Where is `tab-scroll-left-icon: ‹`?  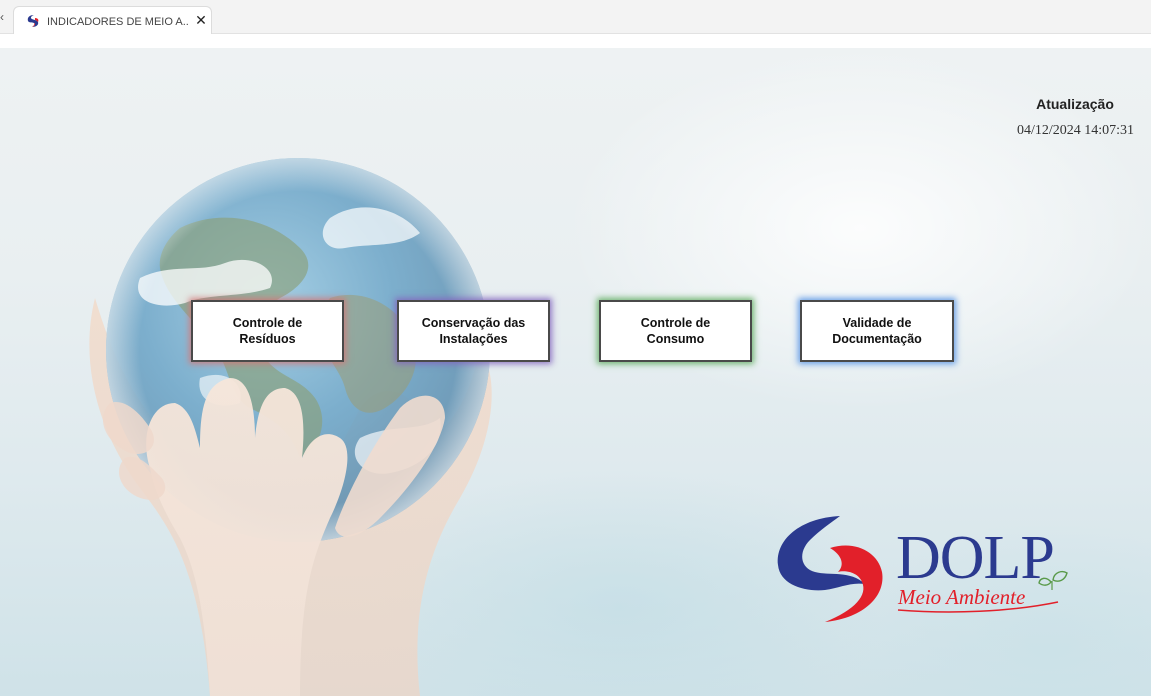 tab-scroll-left-icon: ‹ is located at coordinates (4, 17).